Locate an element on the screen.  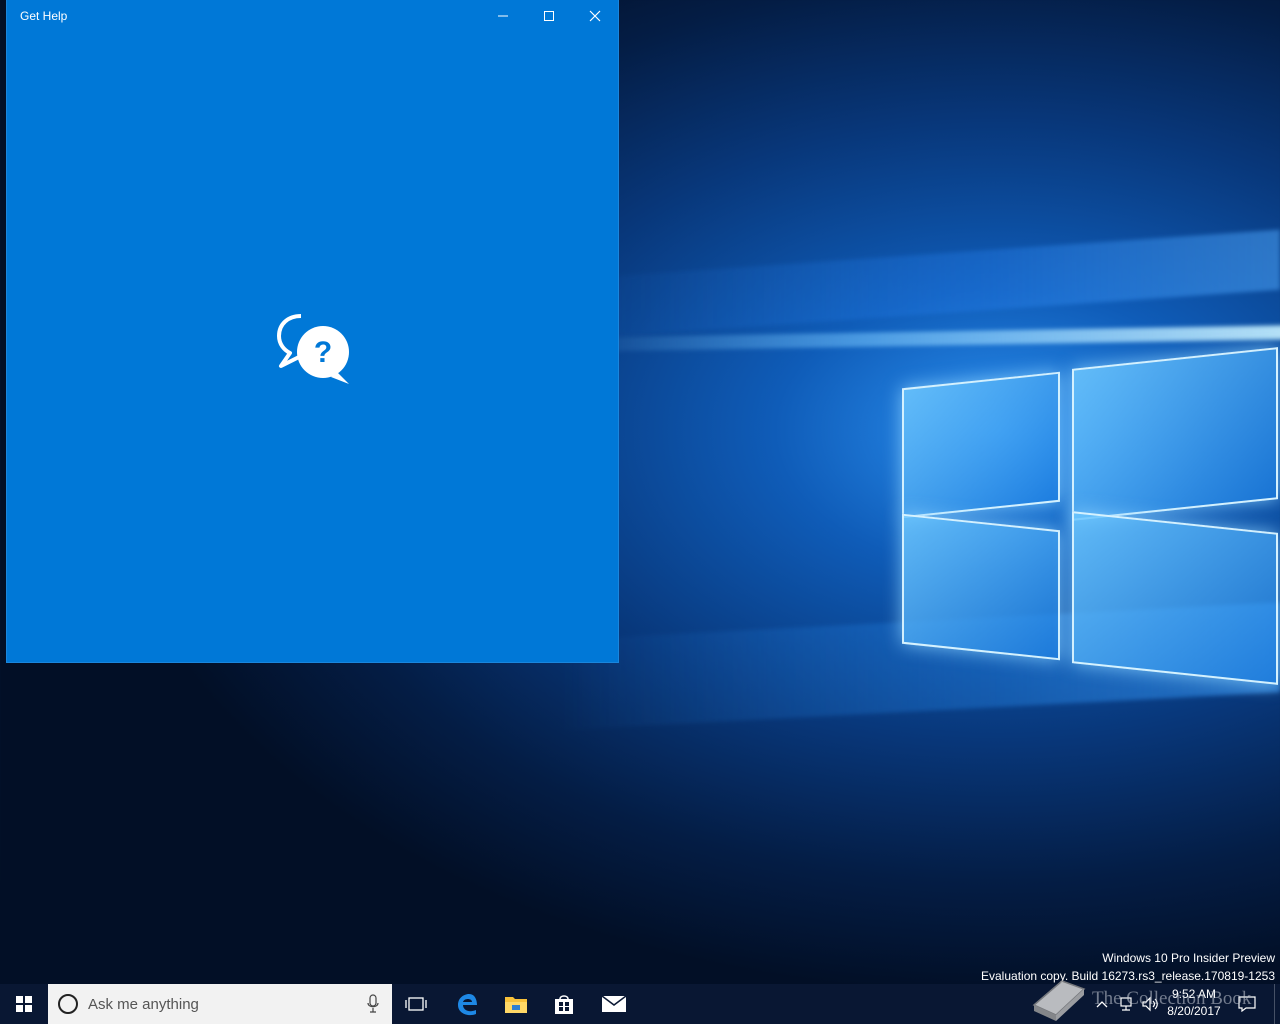
window-titlebar: Get Help is located at coordinates (312, 16).